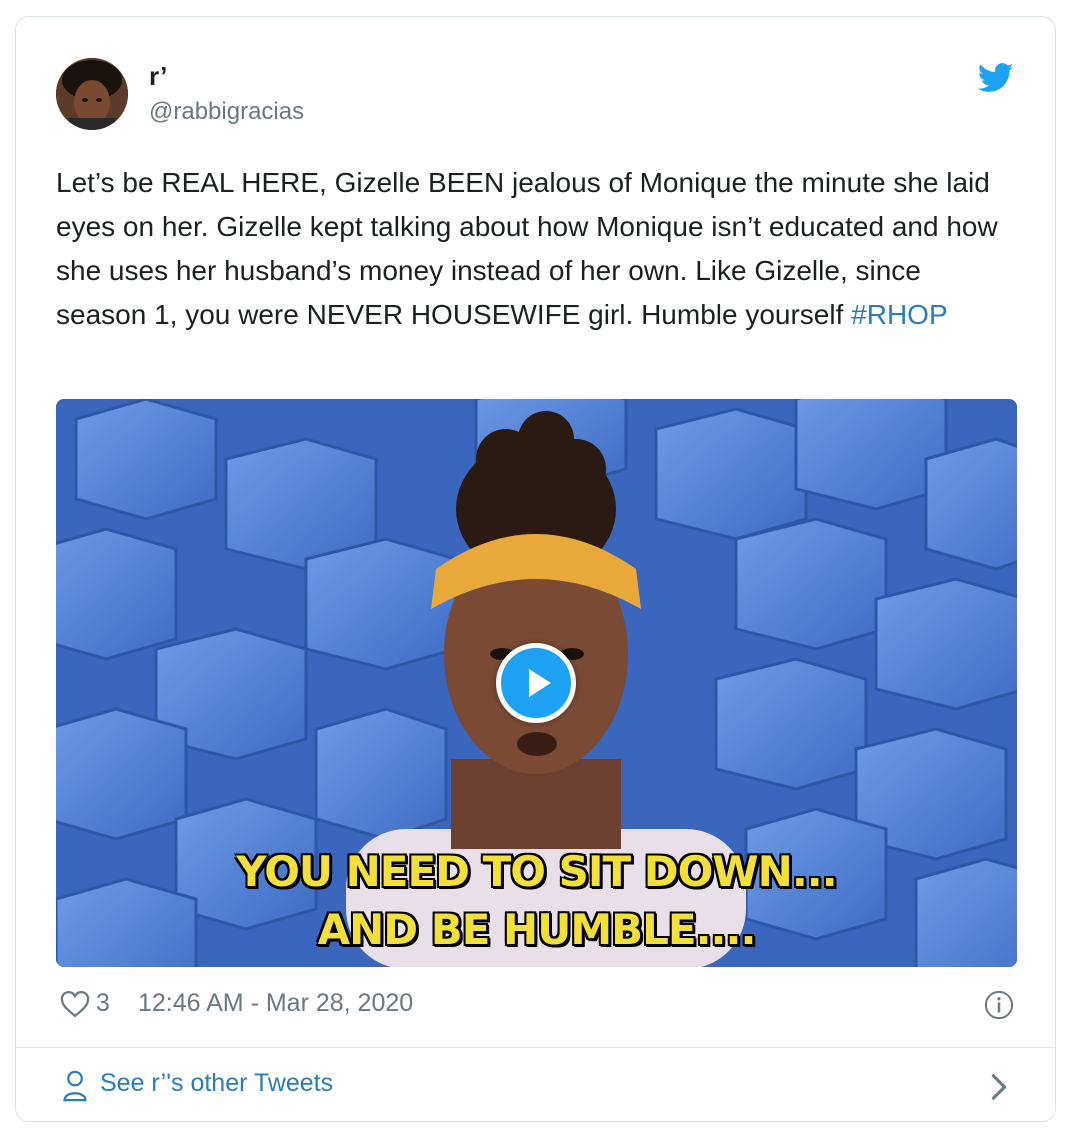 This screenshot has width=1074, height=1140. What do you see at coordinates (75, 1004) in the screenshot?
I see `heart-icon` at bounding box center [75, 1004].